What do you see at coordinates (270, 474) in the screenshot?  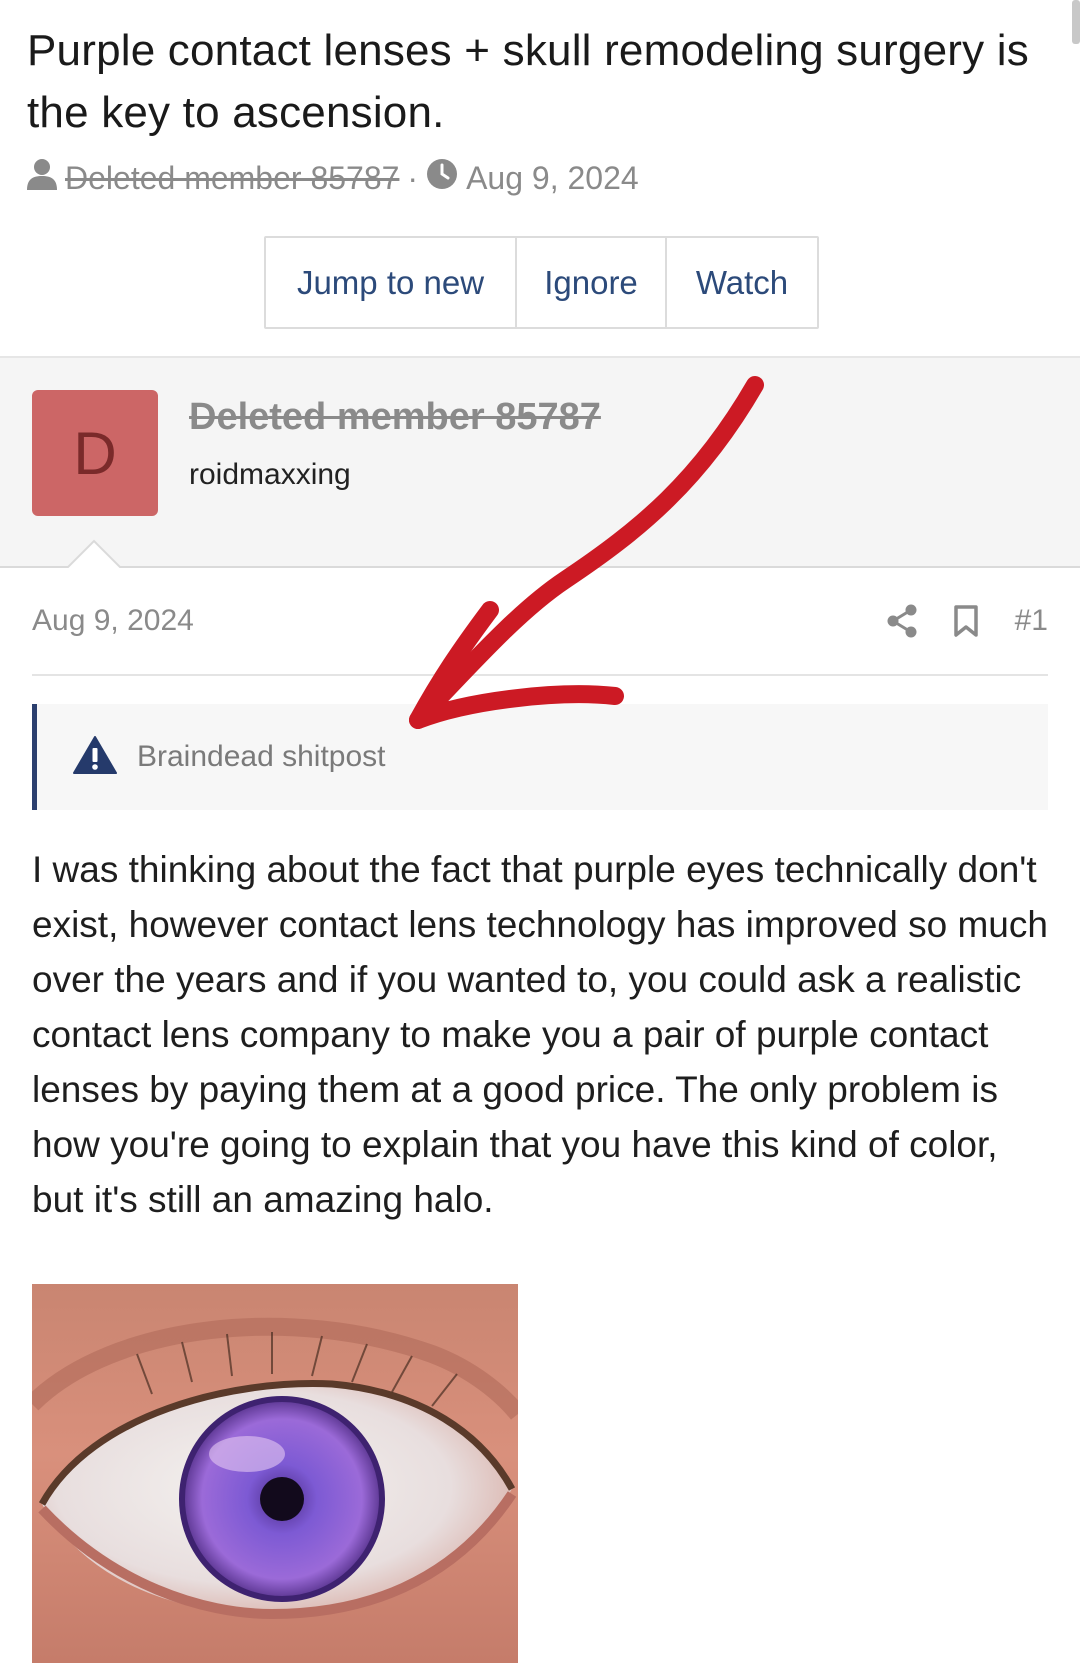 I see `user-title: roidmaxxing` at bounding box center [270, 474].